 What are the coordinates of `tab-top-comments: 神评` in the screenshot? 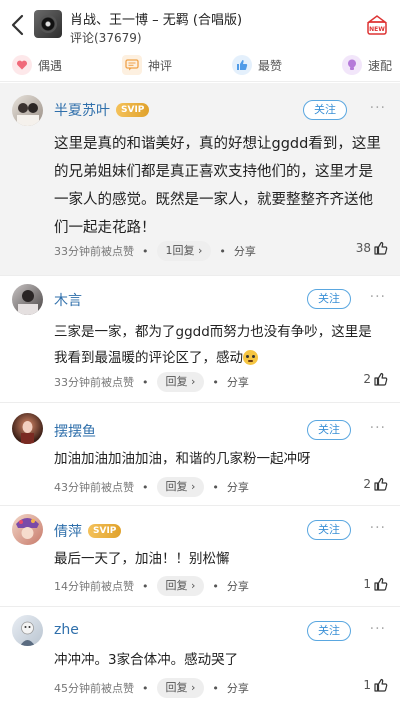 It's located at (147, 65).